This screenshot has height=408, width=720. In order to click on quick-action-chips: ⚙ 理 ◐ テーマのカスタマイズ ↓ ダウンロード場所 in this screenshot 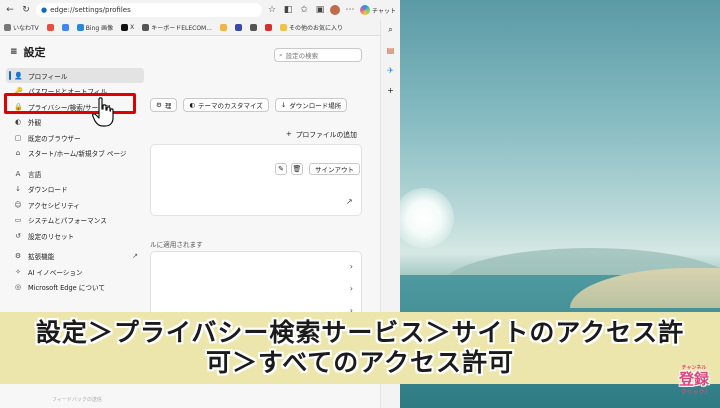, I will do `click(249, 105)`.